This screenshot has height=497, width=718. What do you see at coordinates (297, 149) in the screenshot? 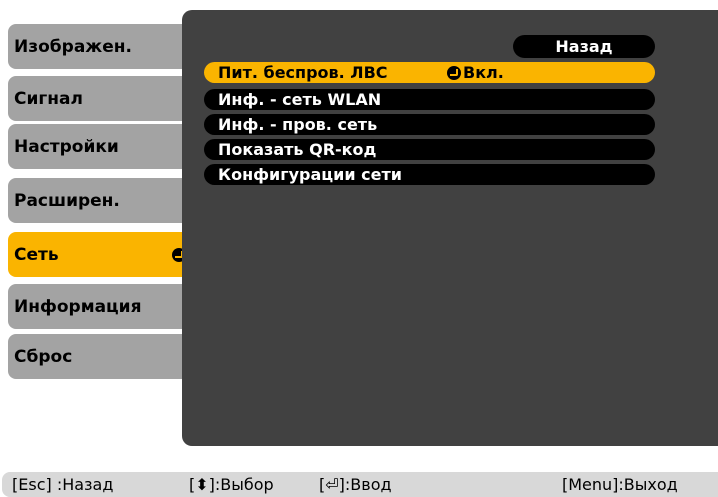
I see `menu-item-label: Показать QR-код` at bounding box center [297, 149].